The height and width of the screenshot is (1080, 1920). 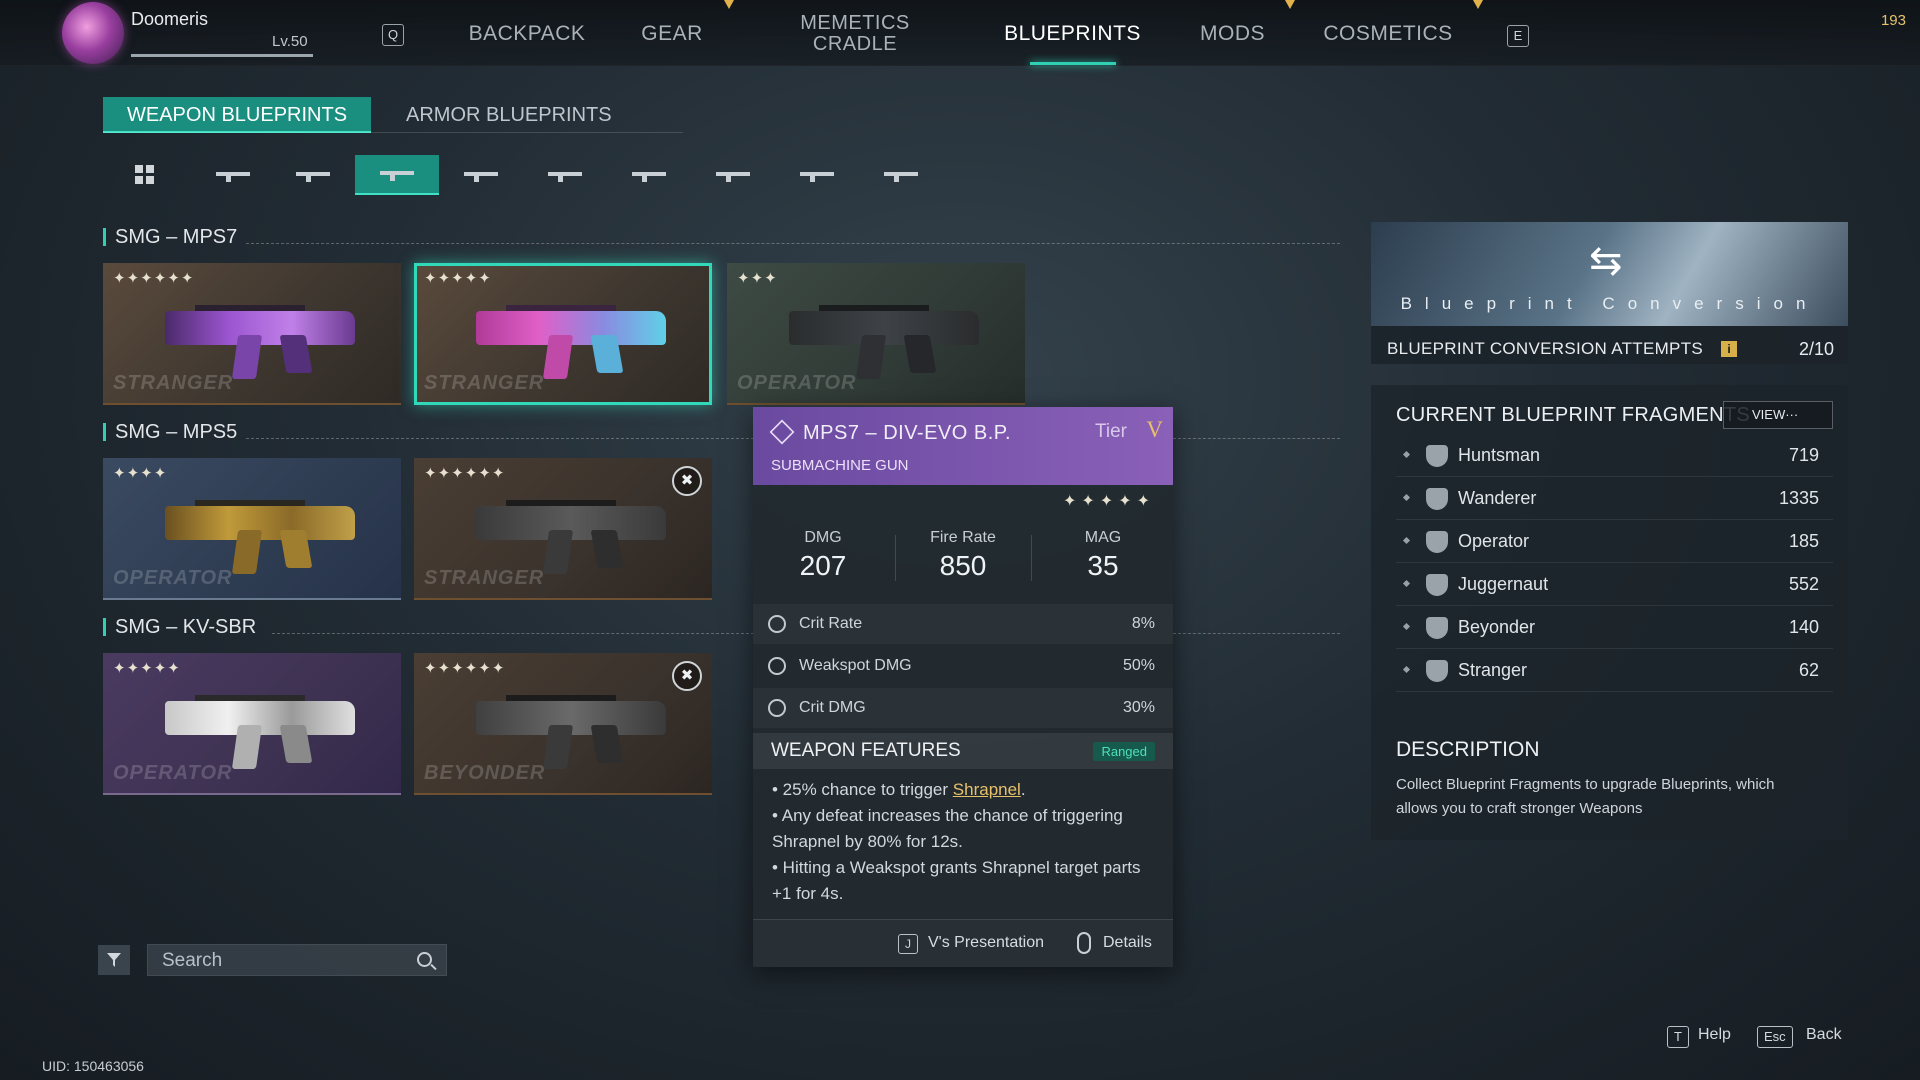 I want to click on fragment-row: Operator 185, so click(x=1614, y=541).